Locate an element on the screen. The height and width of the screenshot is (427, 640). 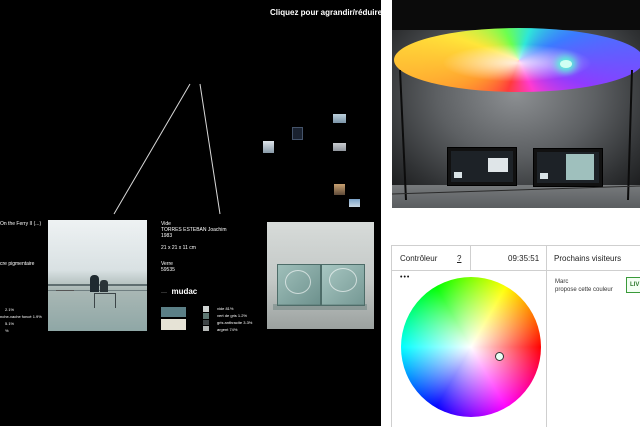
live-button: LIV is located at coordinates (633, 285).